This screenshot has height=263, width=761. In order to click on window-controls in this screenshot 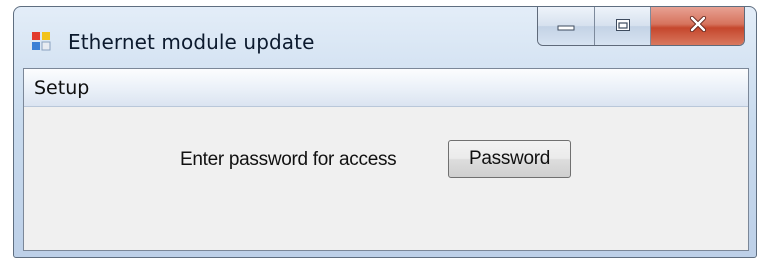, I will do `click(641, 26)`.